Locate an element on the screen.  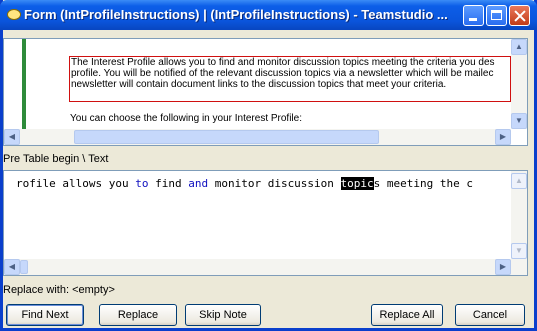
editor-vertical-scrollbar: ▲ ▼ is located at coordinates (519, 215).